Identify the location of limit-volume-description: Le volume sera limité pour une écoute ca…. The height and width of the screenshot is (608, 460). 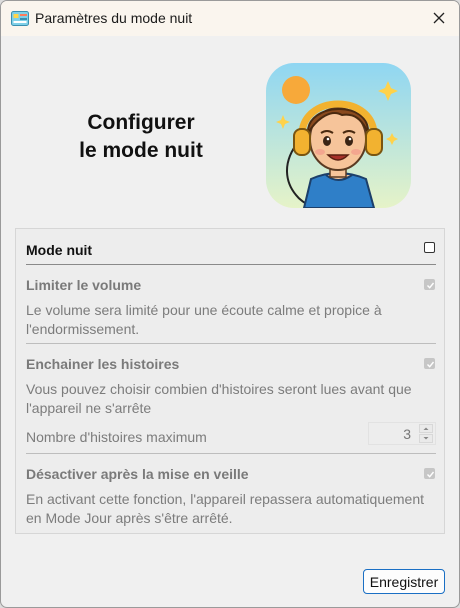
(204, 319).